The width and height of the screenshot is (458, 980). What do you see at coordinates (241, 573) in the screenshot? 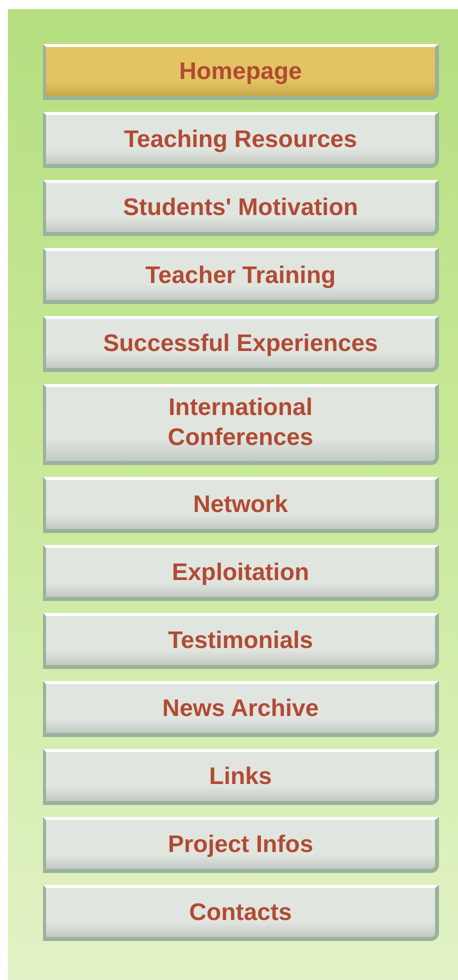
I see `menu-item: Exploitation` at bounding box center [241, 573].